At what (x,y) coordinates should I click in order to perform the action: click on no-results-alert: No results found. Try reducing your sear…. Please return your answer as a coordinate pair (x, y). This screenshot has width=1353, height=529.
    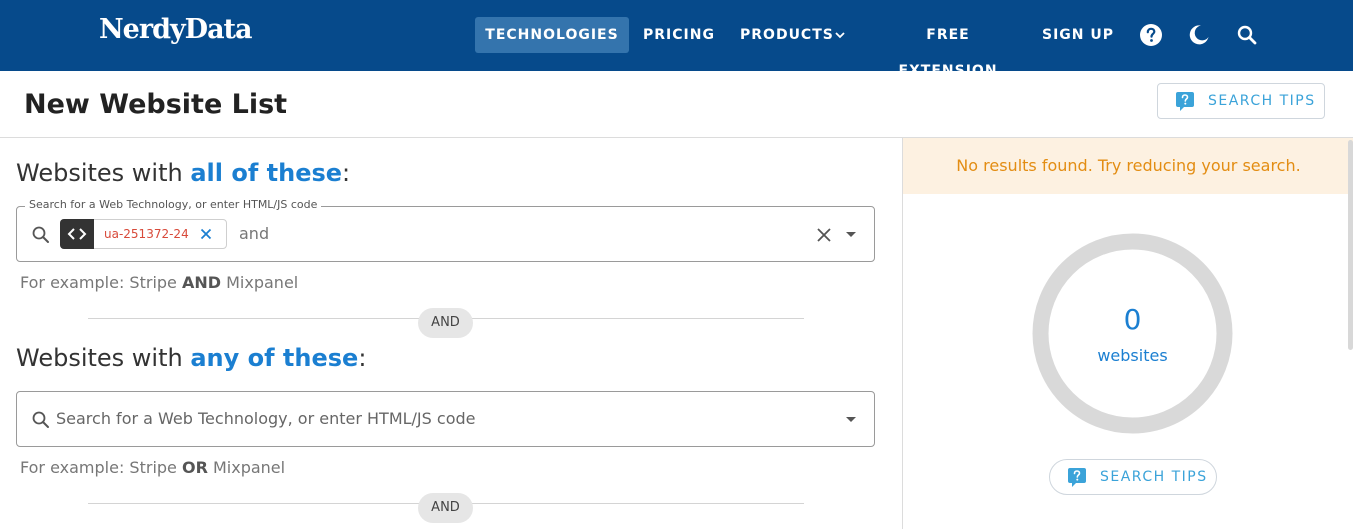
    Looking at the image, I should click on (1128, 166).